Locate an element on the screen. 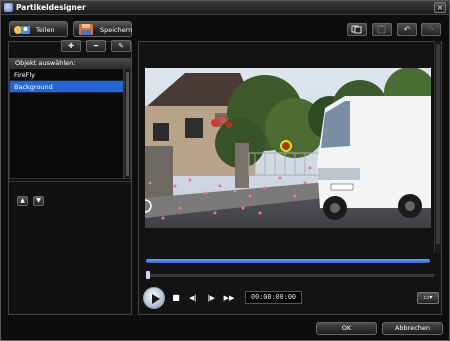 The image size is (450, 341). remove-object-icon: ━ is located at coordinates (96, 46).